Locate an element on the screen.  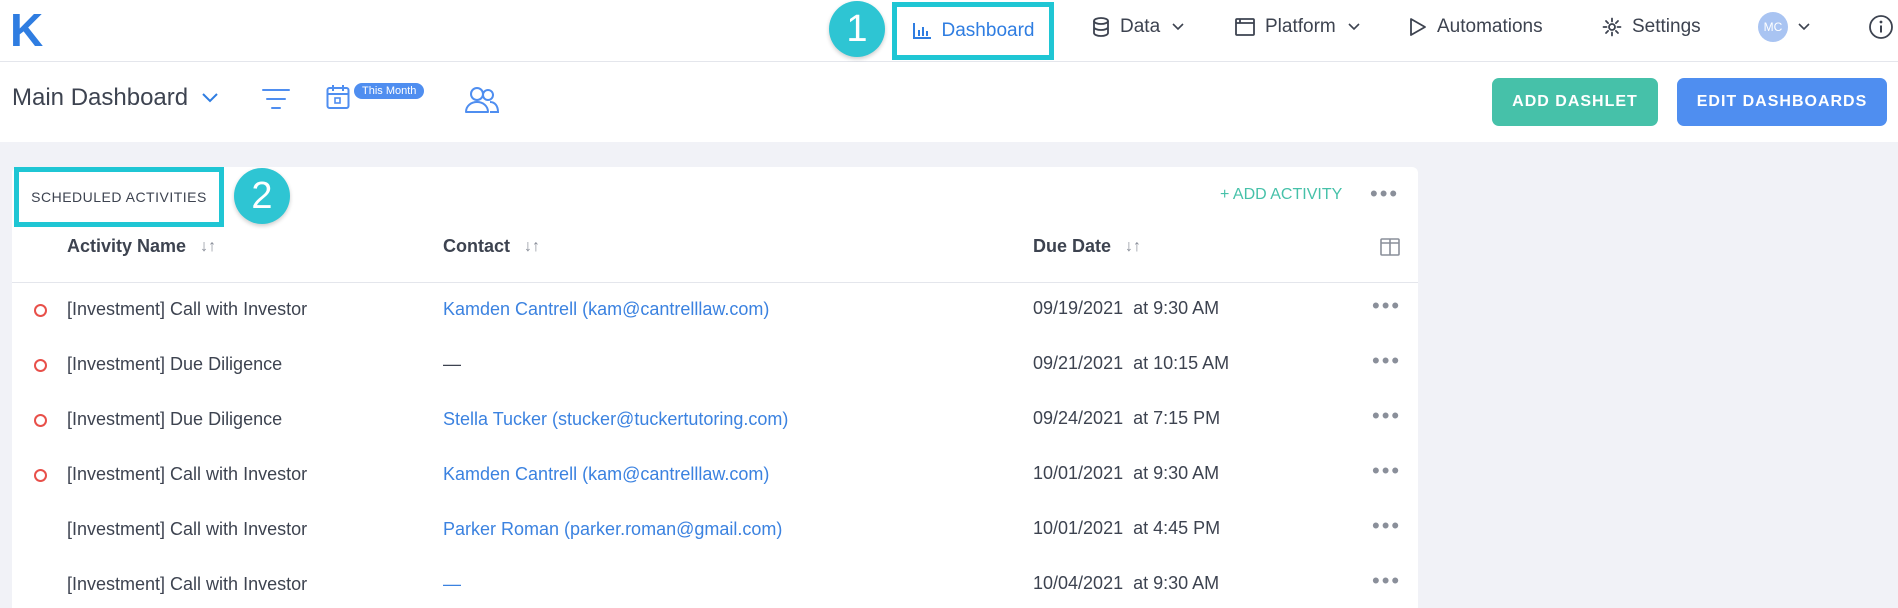
due-date-time: at 7:15 PM is located at coordinates (1177, 418).